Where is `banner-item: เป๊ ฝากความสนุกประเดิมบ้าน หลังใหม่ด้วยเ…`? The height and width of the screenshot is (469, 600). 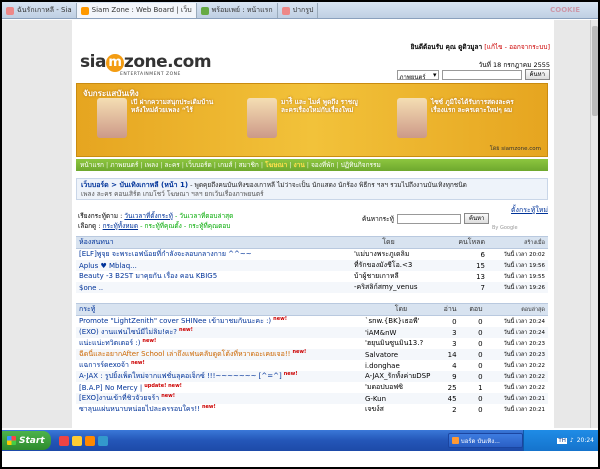
banner-item: เป๊ ฝากความสนุกประเดิมบ้าน หลังใหม่ด้วยเ… is located at coordinates (160, 118).